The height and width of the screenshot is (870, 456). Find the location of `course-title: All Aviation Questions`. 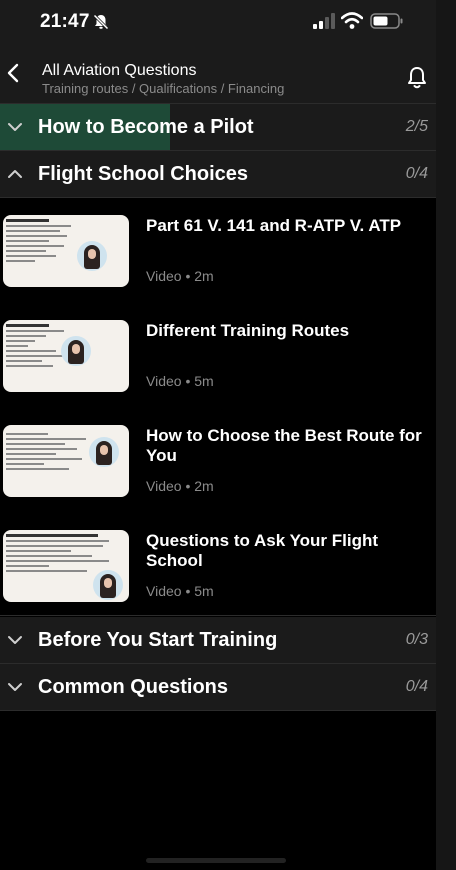

course-title: All Aviation Questions is located at coordinates (119, 70).